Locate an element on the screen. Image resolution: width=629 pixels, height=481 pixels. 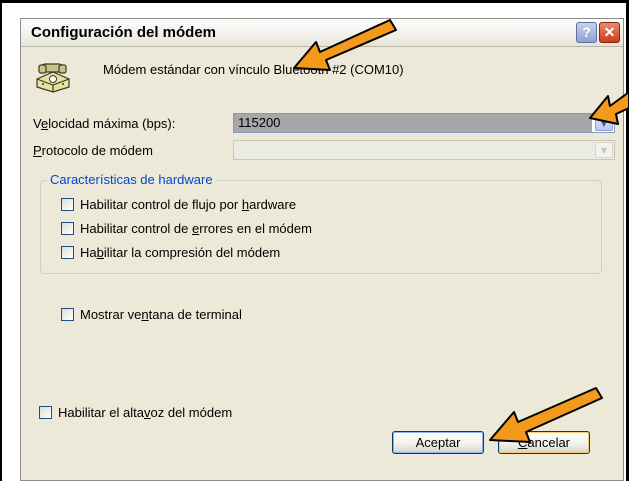
speaker-label-post: oz del módem is located at coordinates (191, 412).